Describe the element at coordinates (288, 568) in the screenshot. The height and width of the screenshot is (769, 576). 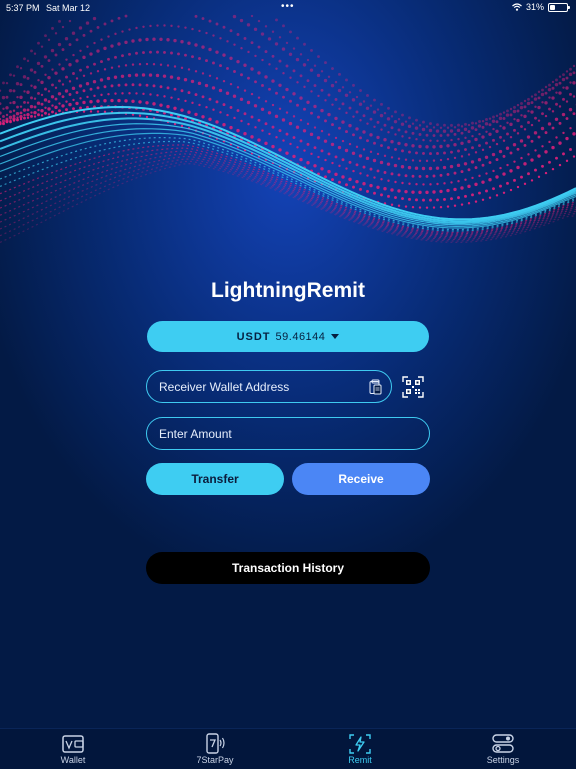
I see `transaction-history-button: Transaction History` at that location.